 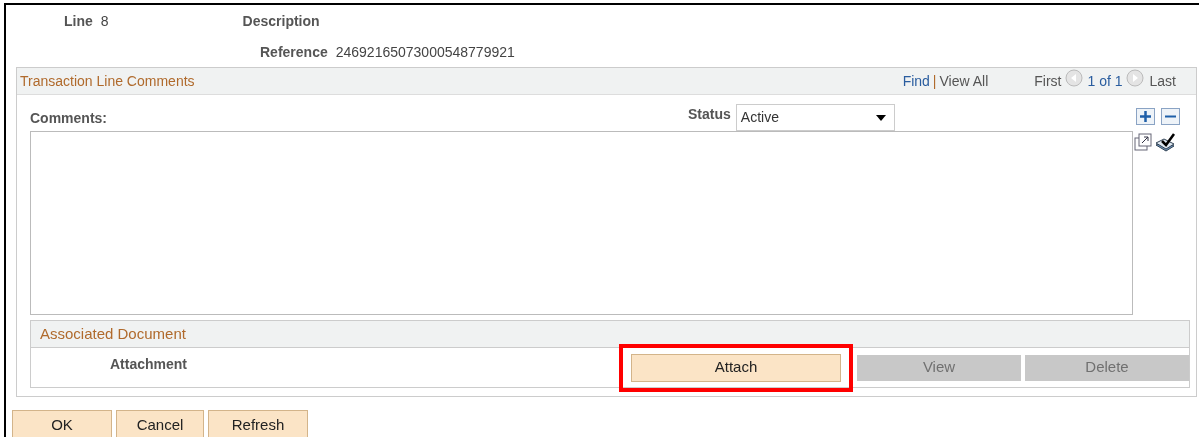 What do you see at coordinates (113, 333) in the screenshot?
I see `panel-title: Associated Document` at bounding box center [113, 333].